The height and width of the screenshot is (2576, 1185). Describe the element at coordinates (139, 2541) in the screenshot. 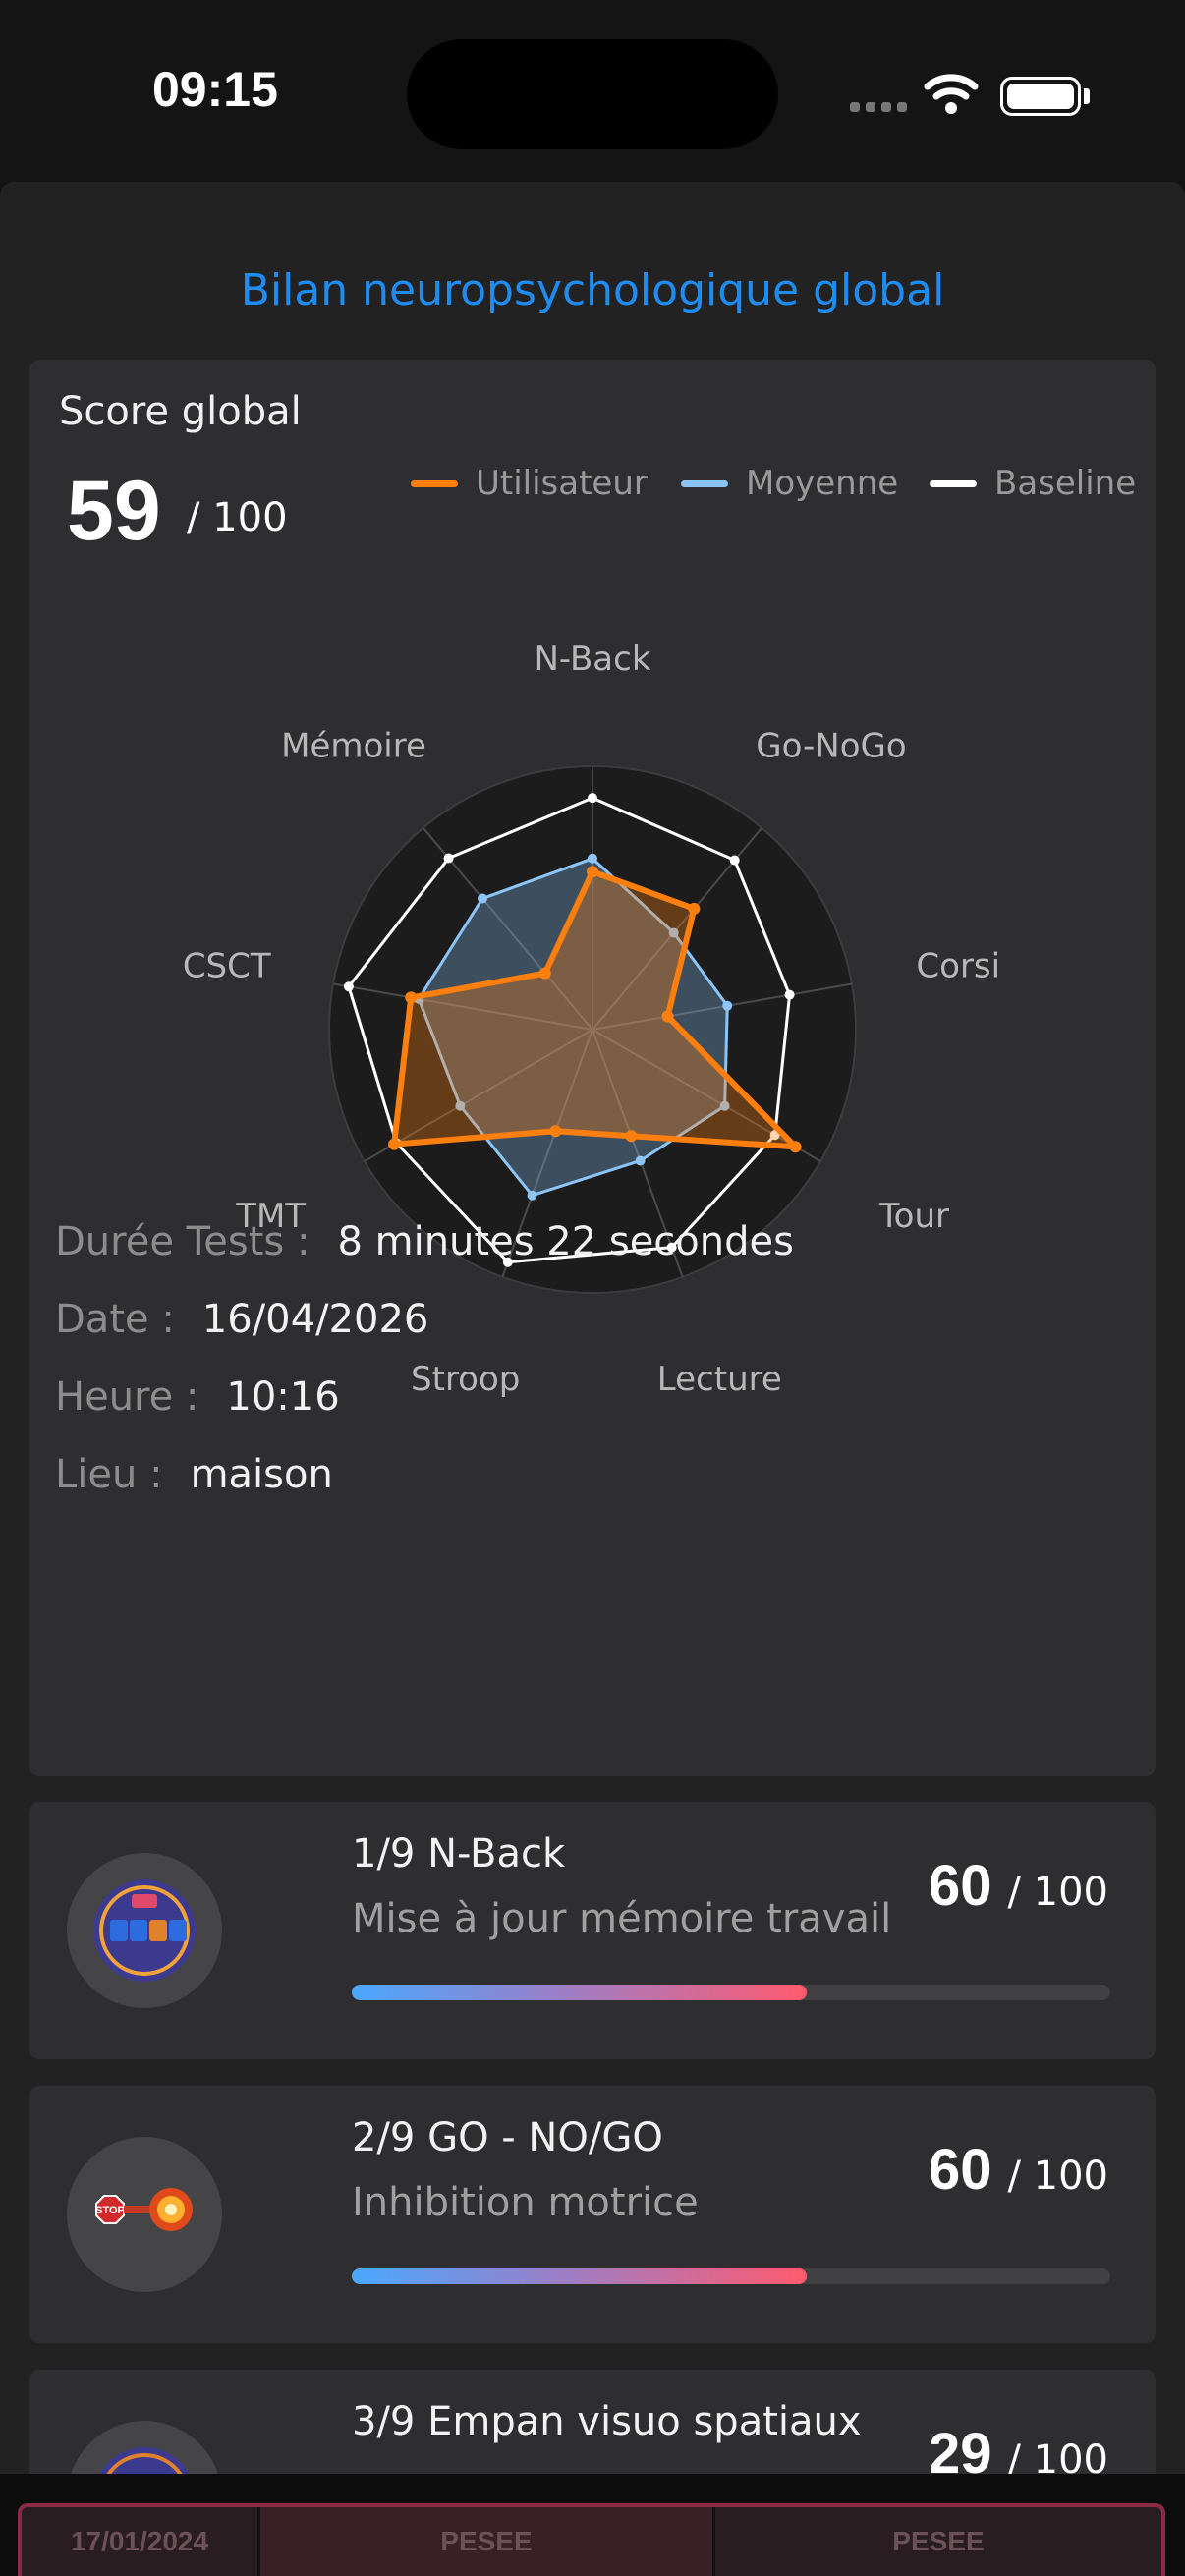

I see `bottom-tab-date: 17/01/2024` at that location.